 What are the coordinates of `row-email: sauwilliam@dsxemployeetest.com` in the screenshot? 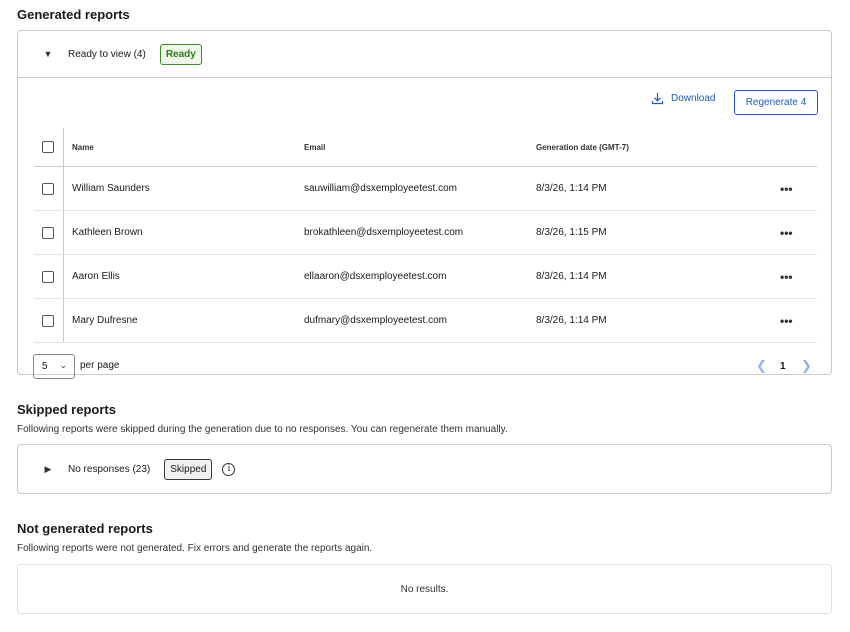 It's located at (380, 188).